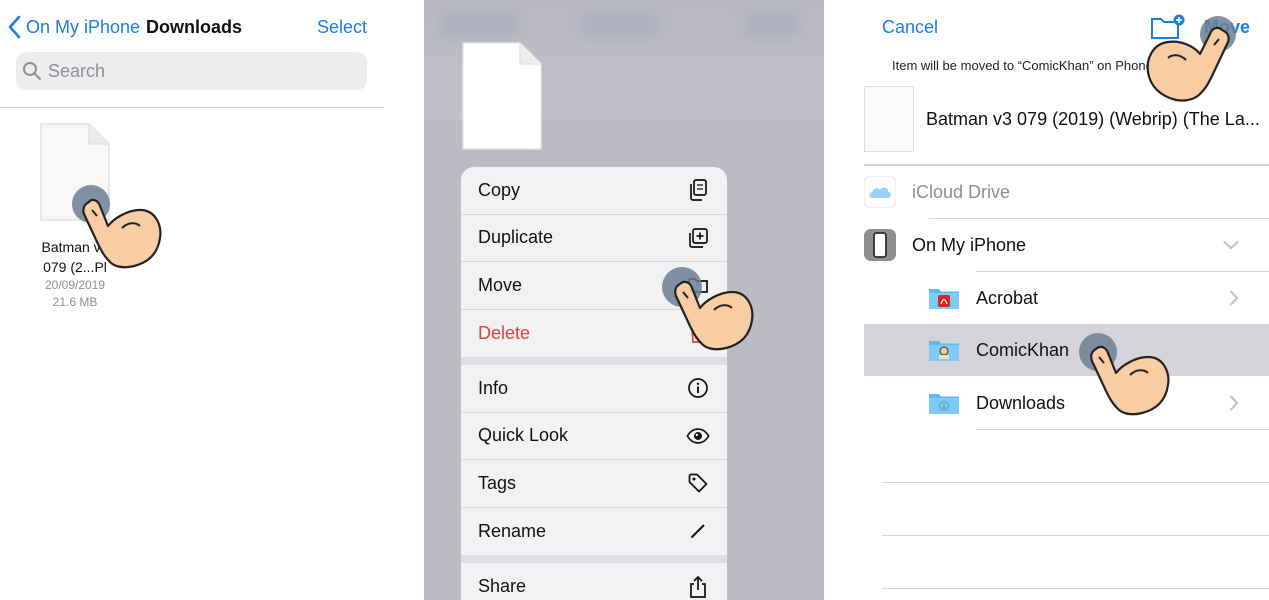 The width and height of the screenshot is (1269, 600). I want to click on location-downloads: Downloads, so click(1066, 403).